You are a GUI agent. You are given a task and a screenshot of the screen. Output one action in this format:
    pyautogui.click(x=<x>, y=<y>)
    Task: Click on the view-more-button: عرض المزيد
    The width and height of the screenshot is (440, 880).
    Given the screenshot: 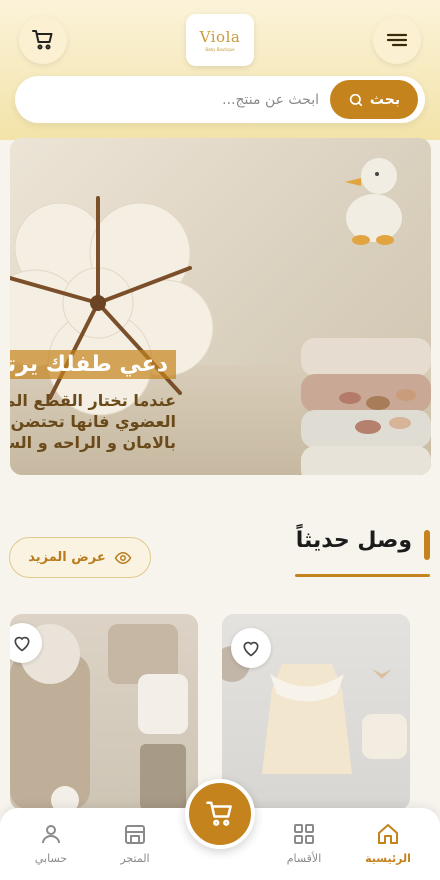 What is the action you would take?
    pyautogui.click(x=80, y=557)
    